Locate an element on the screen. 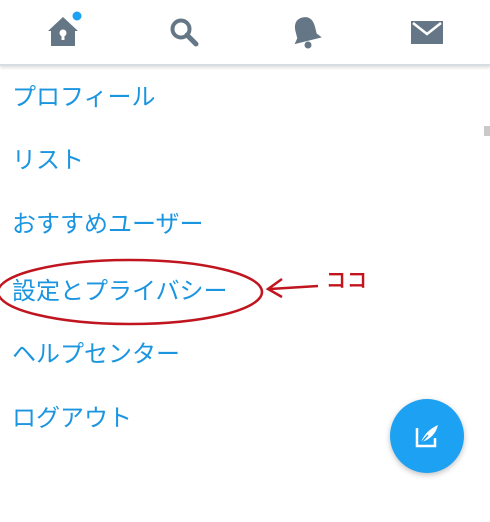 This screenshot has width=490, height=522. menu-item-help-center: ヘルプセンター is located at coordinates (96, 354).